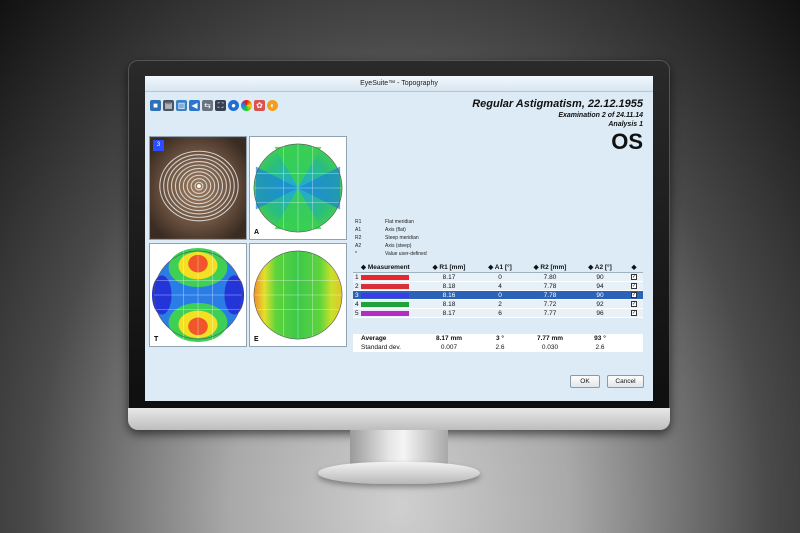 The height and width of the screenshot is (533, 800). What do you see at coordinates (634, 267) in the screenshot?
I see `col-select: ◆` at bounding box center [634, 267].